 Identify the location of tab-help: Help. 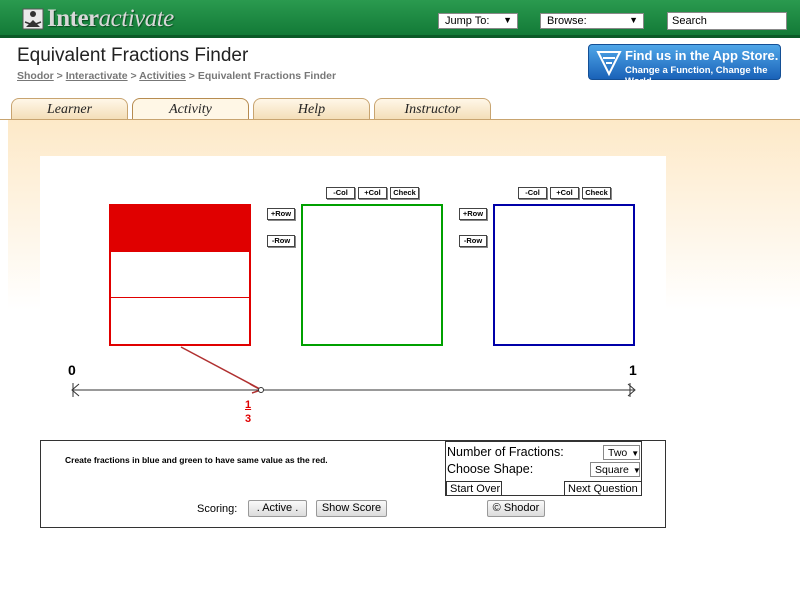
(311, 109).